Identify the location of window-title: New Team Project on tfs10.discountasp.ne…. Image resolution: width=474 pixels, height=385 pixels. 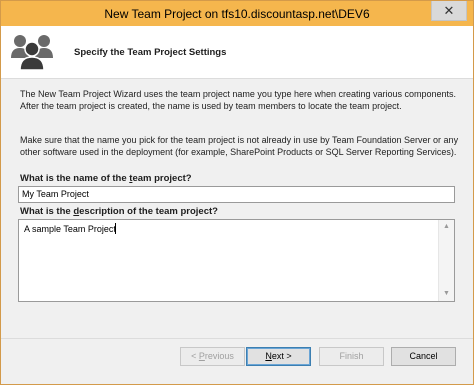
(237, 14).